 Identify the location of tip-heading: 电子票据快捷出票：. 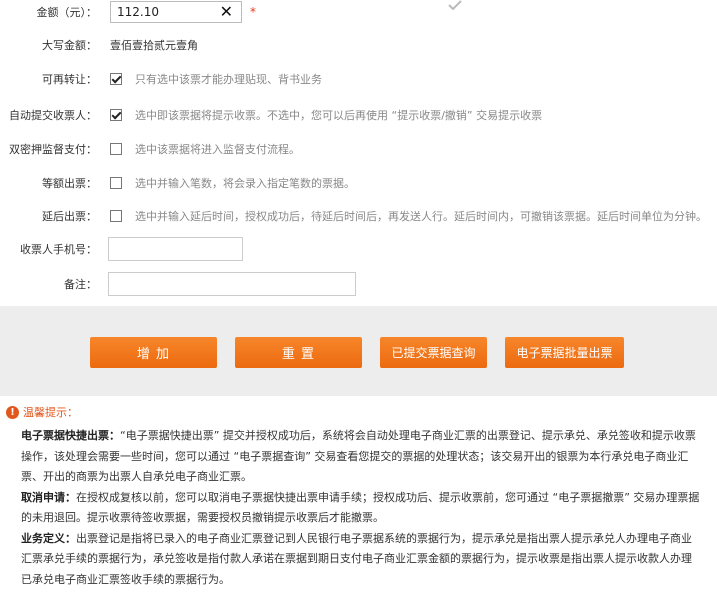
(70, 435).